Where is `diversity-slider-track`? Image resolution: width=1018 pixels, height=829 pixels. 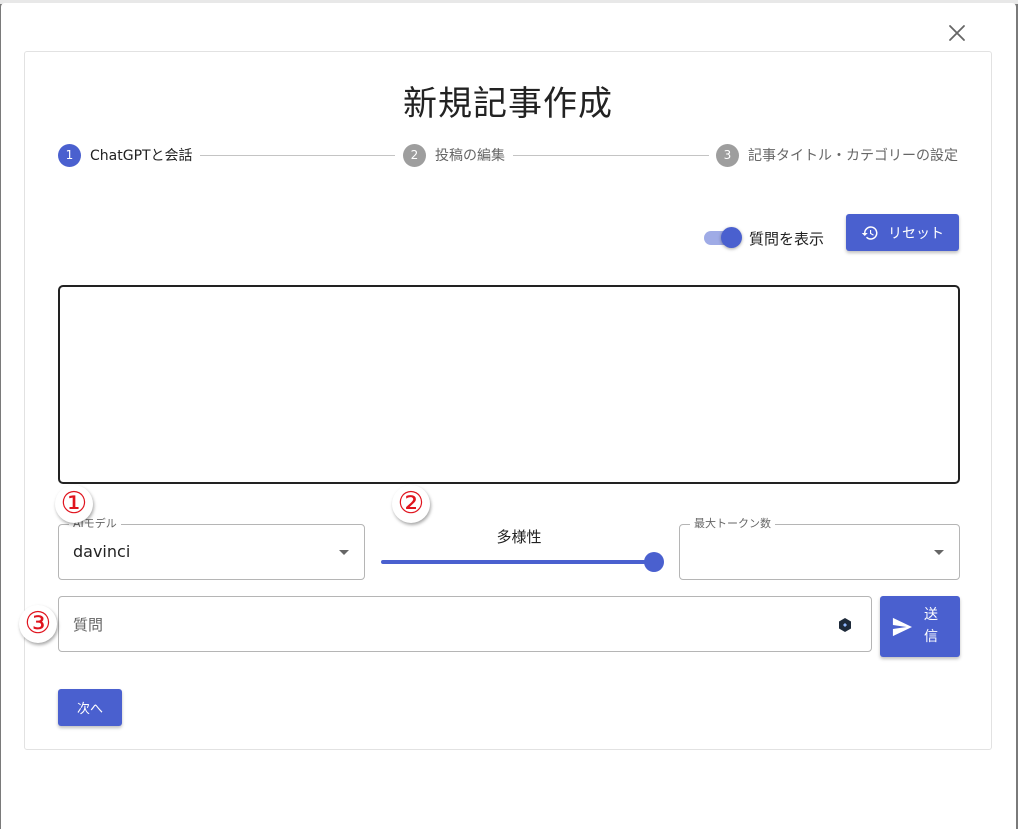 diversity-slider-track is located at coordinates (519, 562).